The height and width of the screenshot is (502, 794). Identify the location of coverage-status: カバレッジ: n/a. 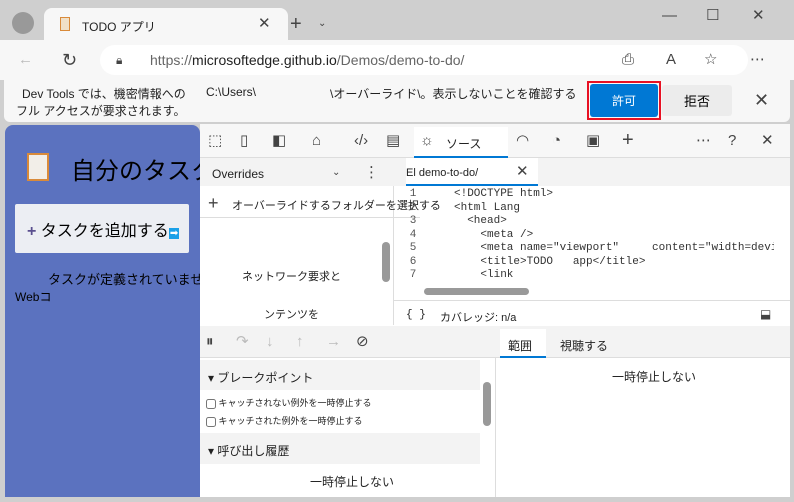
(478, 318).